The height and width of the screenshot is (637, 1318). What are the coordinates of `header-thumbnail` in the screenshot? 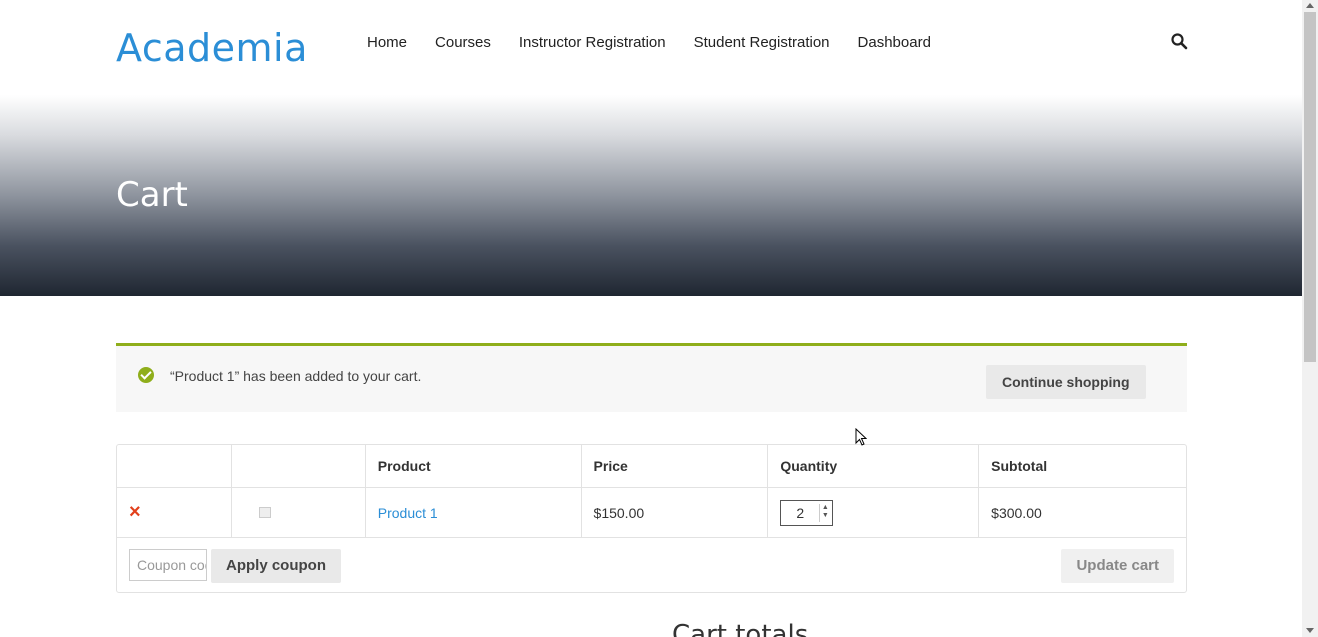 It's located at (298, 466).